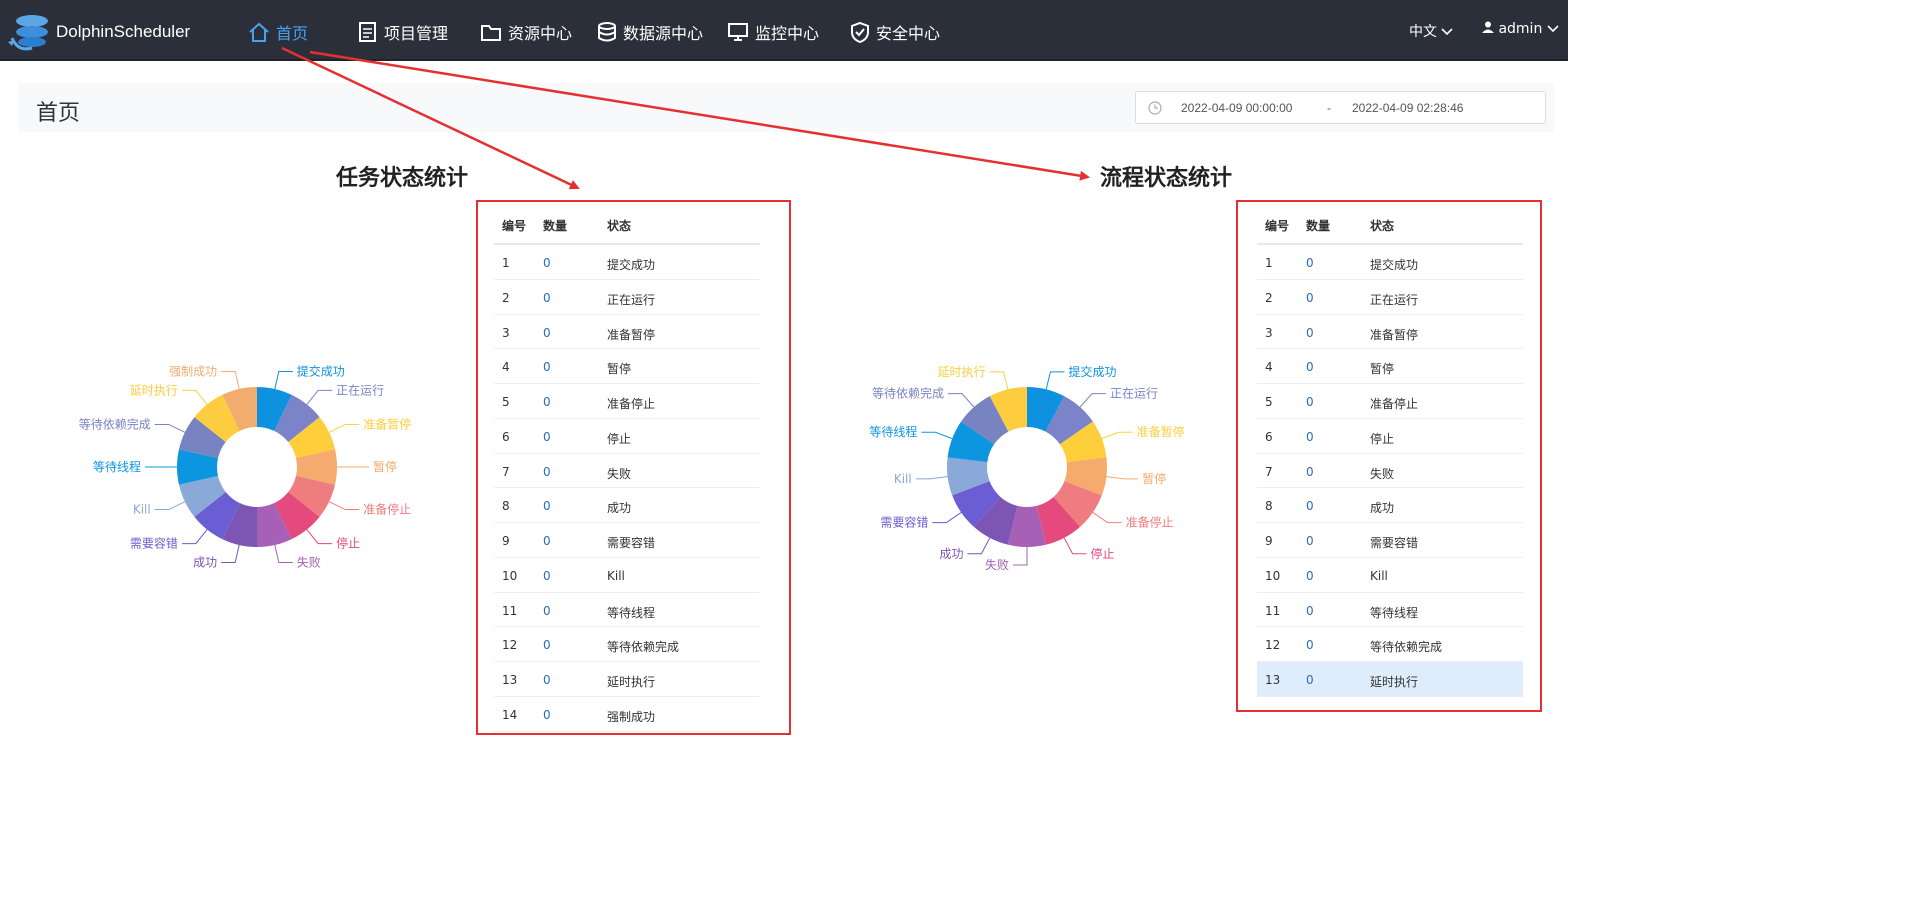 The width and height of the screenshot is (1907, 911). I want to click on slice-label: 延时执行, so click(962, 372).